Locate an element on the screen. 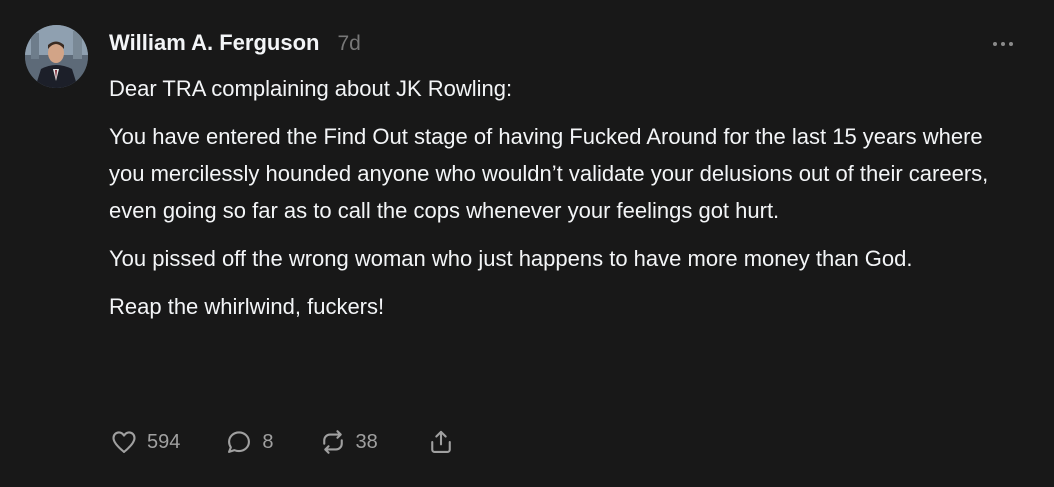  avatar-image is located at coordinates (56, 56).